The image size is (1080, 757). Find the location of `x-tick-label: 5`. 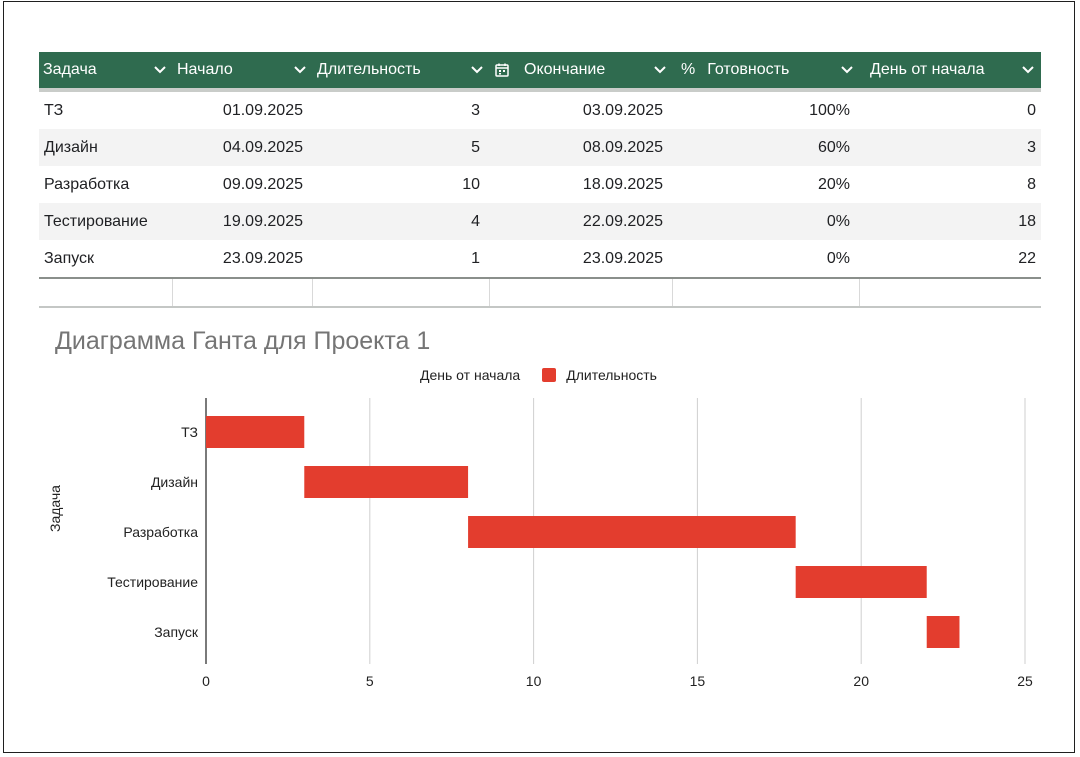

x-tick-label: 5 is located at coordinates (370, 681).